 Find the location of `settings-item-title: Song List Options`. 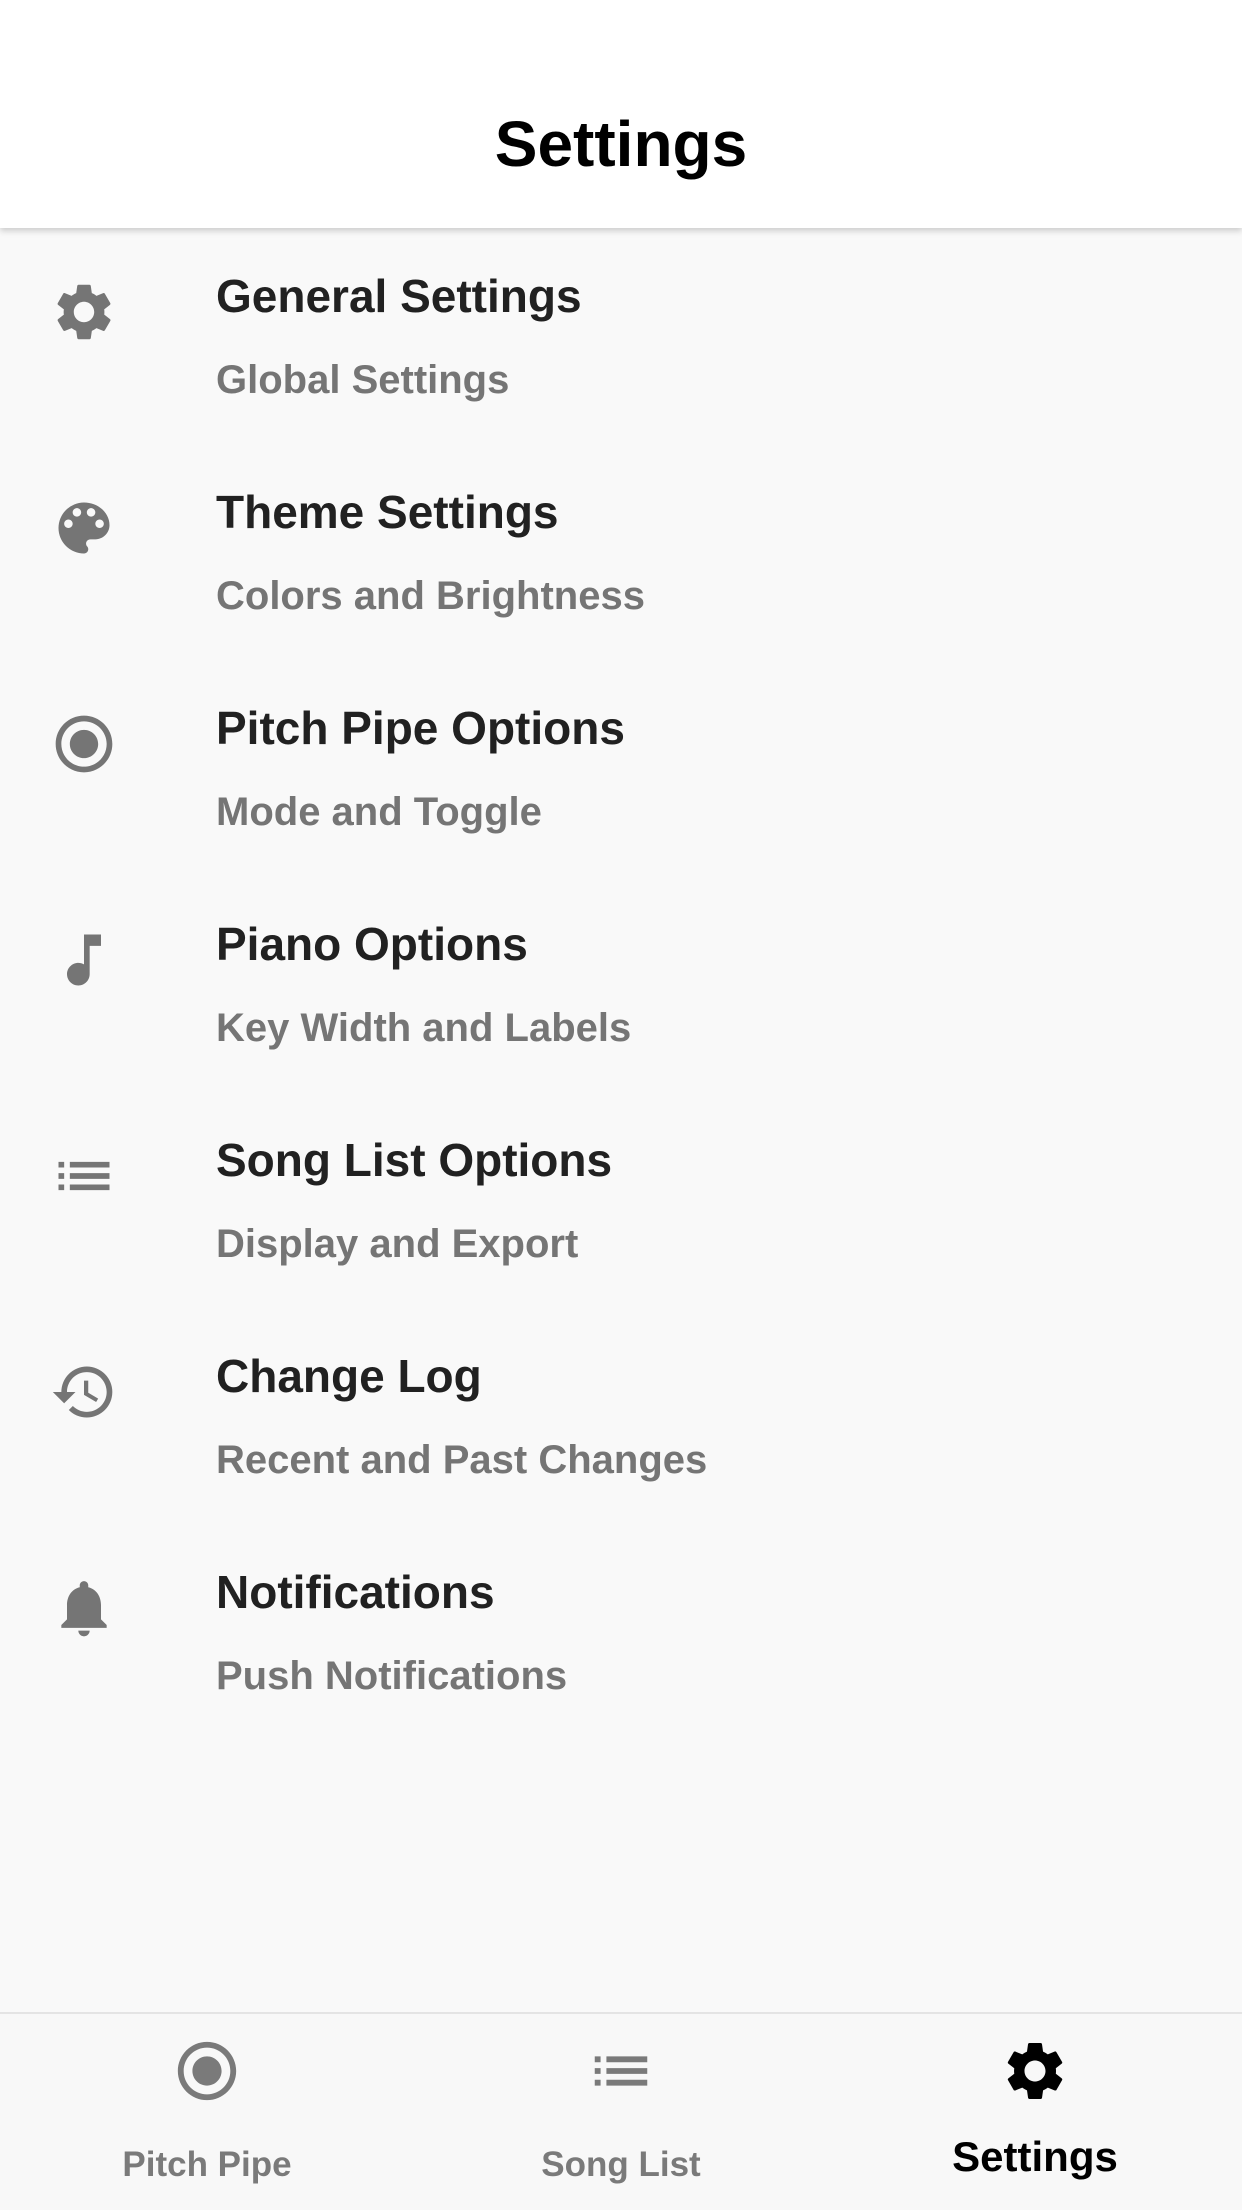

settings-item-title: Song List Options is located at coordinates (414, 1160).